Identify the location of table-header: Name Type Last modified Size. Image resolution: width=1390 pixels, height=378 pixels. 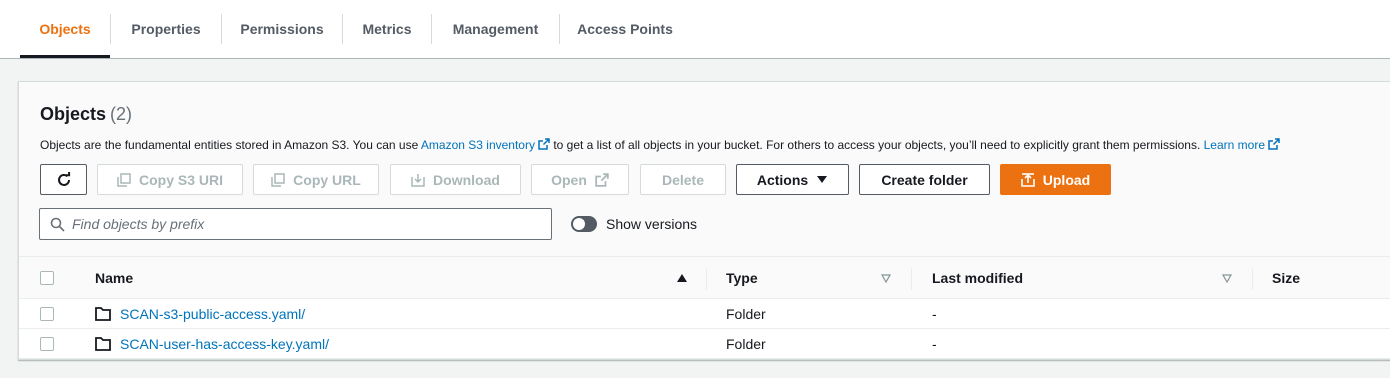
(704, 278).